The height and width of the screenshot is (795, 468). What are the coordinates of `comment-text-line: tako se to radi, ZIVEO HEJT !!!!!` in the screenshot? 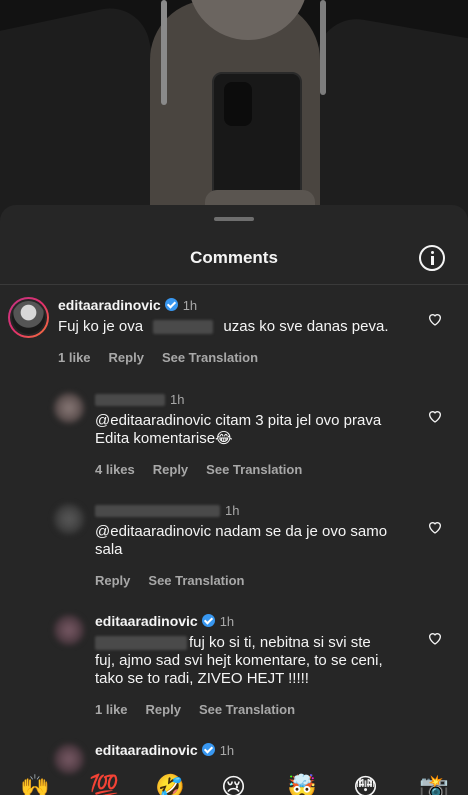 It's located at (202, 678).